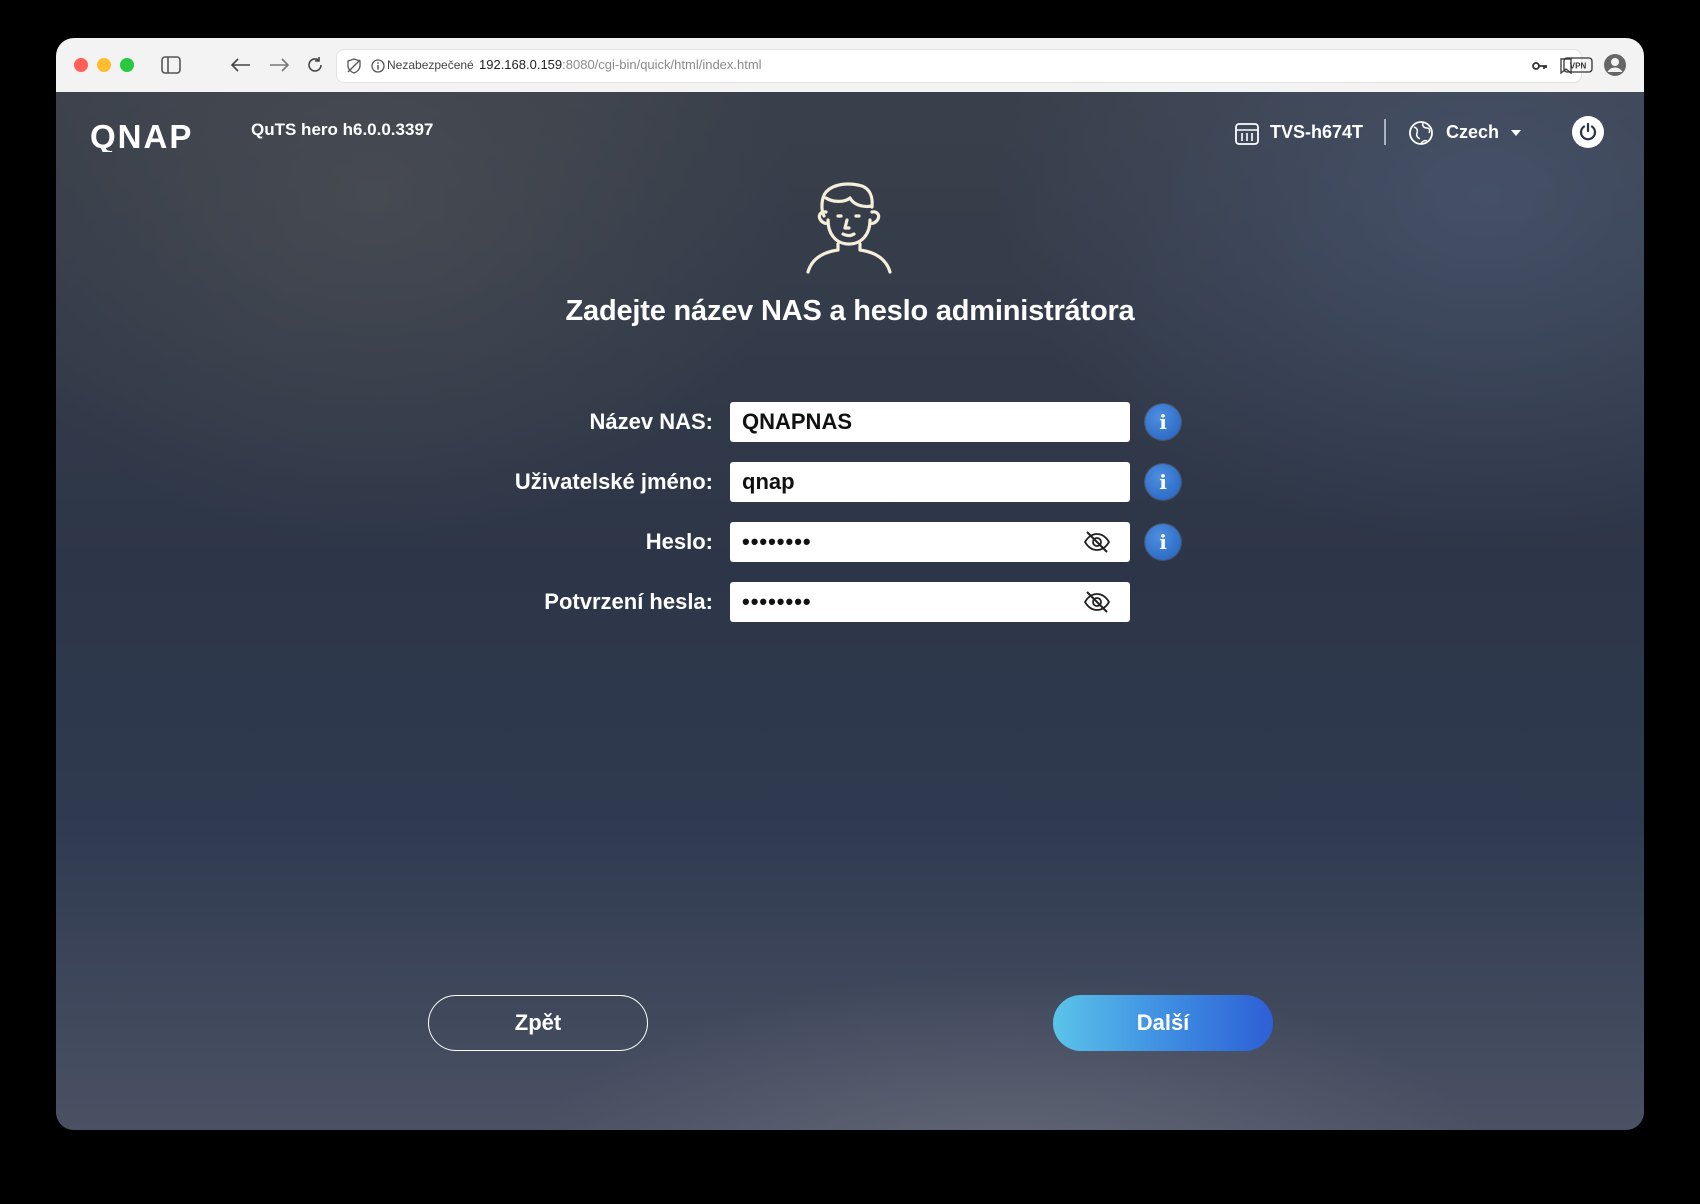 This screenshot has width=1700, height=1204. I want to click on device-model: TVS-h674T, so click(1317, 132).